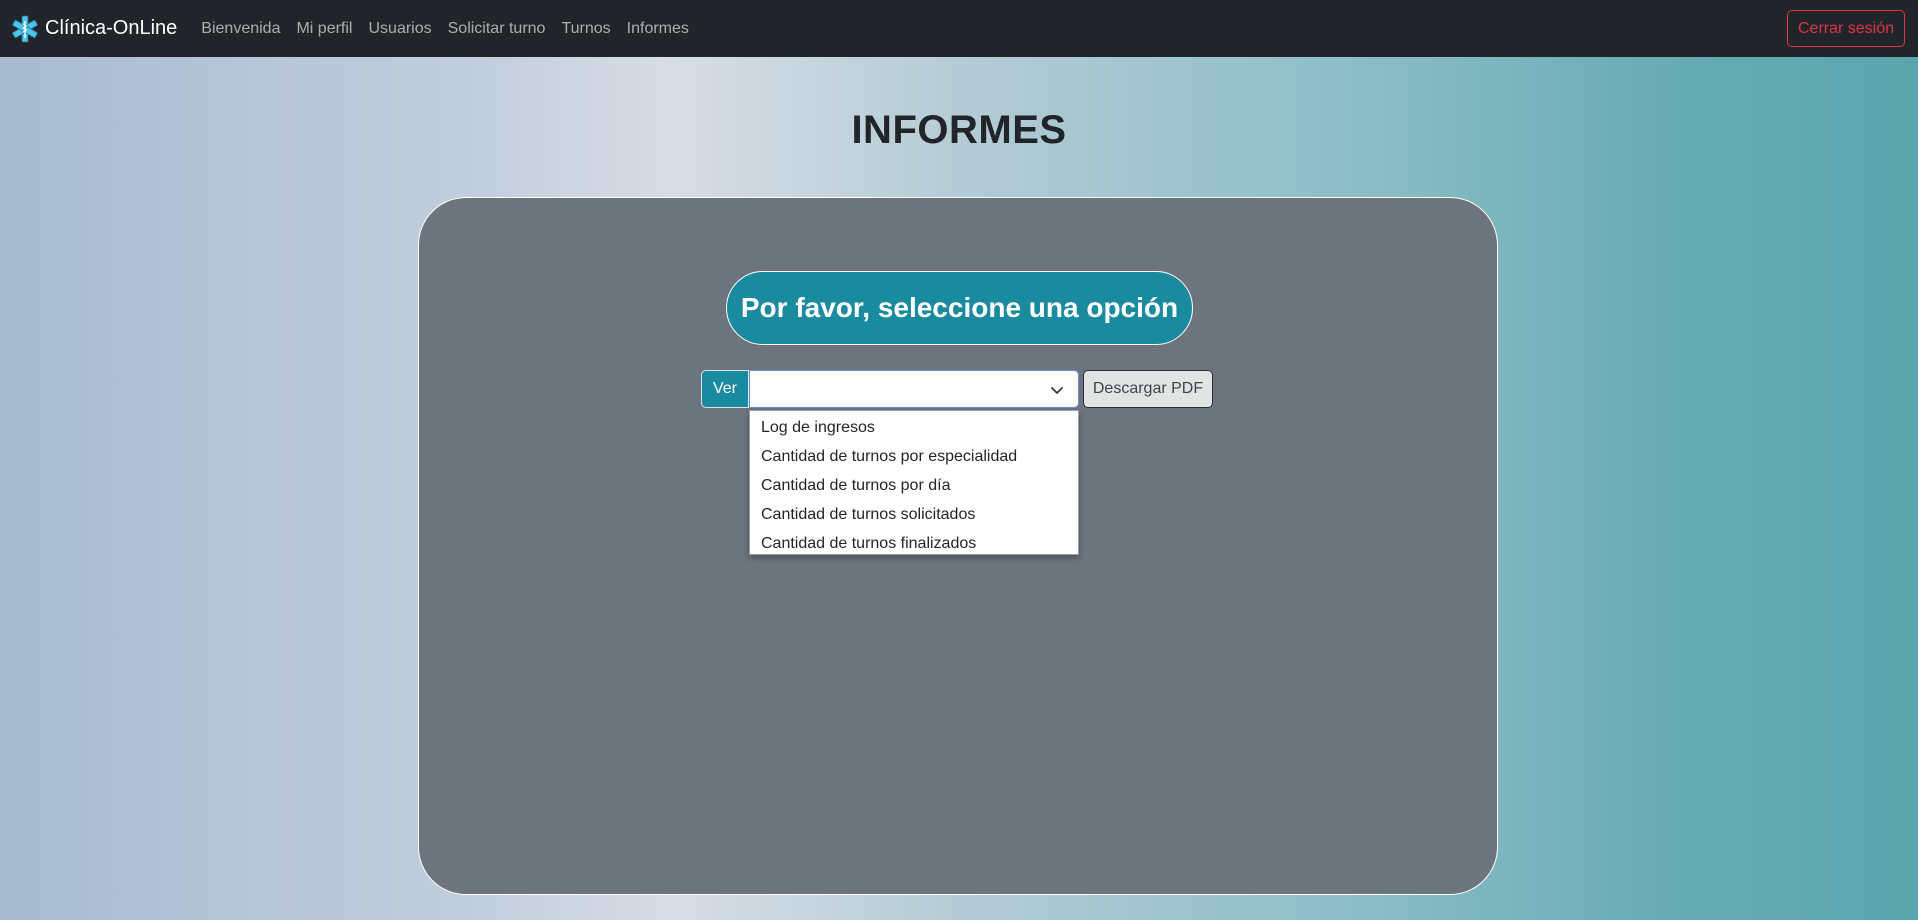 Image resolution: width=1918 pixels, height=920 pixels. Describe the element at coordinates (959, 130) in the screenshot. I see `page-title: INFORMES` at that location.